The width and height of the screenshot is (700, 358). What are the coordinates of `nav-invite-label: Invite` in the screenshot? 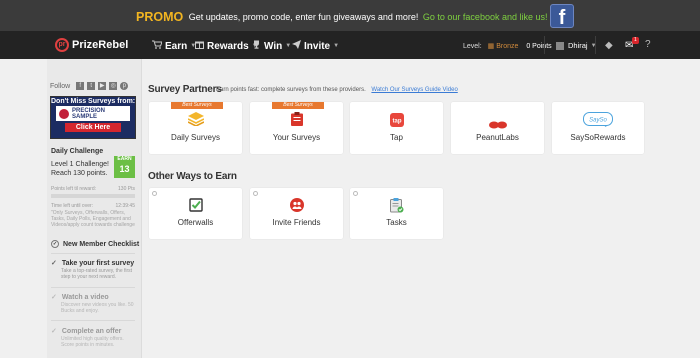 It's located at (317, 46).